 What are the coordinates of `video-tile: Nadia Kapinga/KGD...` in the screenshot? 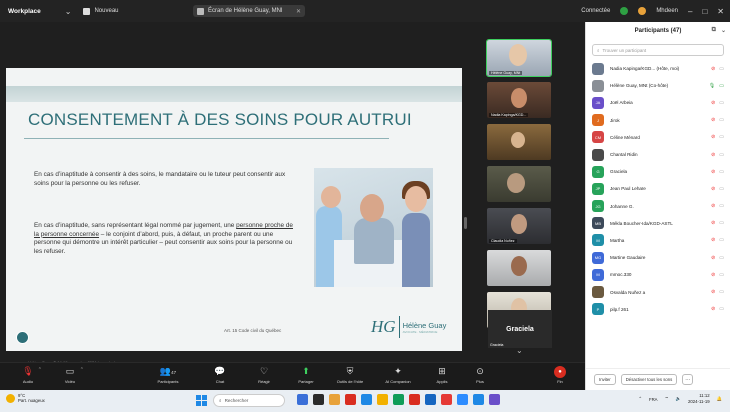 It's located at (519, 100).